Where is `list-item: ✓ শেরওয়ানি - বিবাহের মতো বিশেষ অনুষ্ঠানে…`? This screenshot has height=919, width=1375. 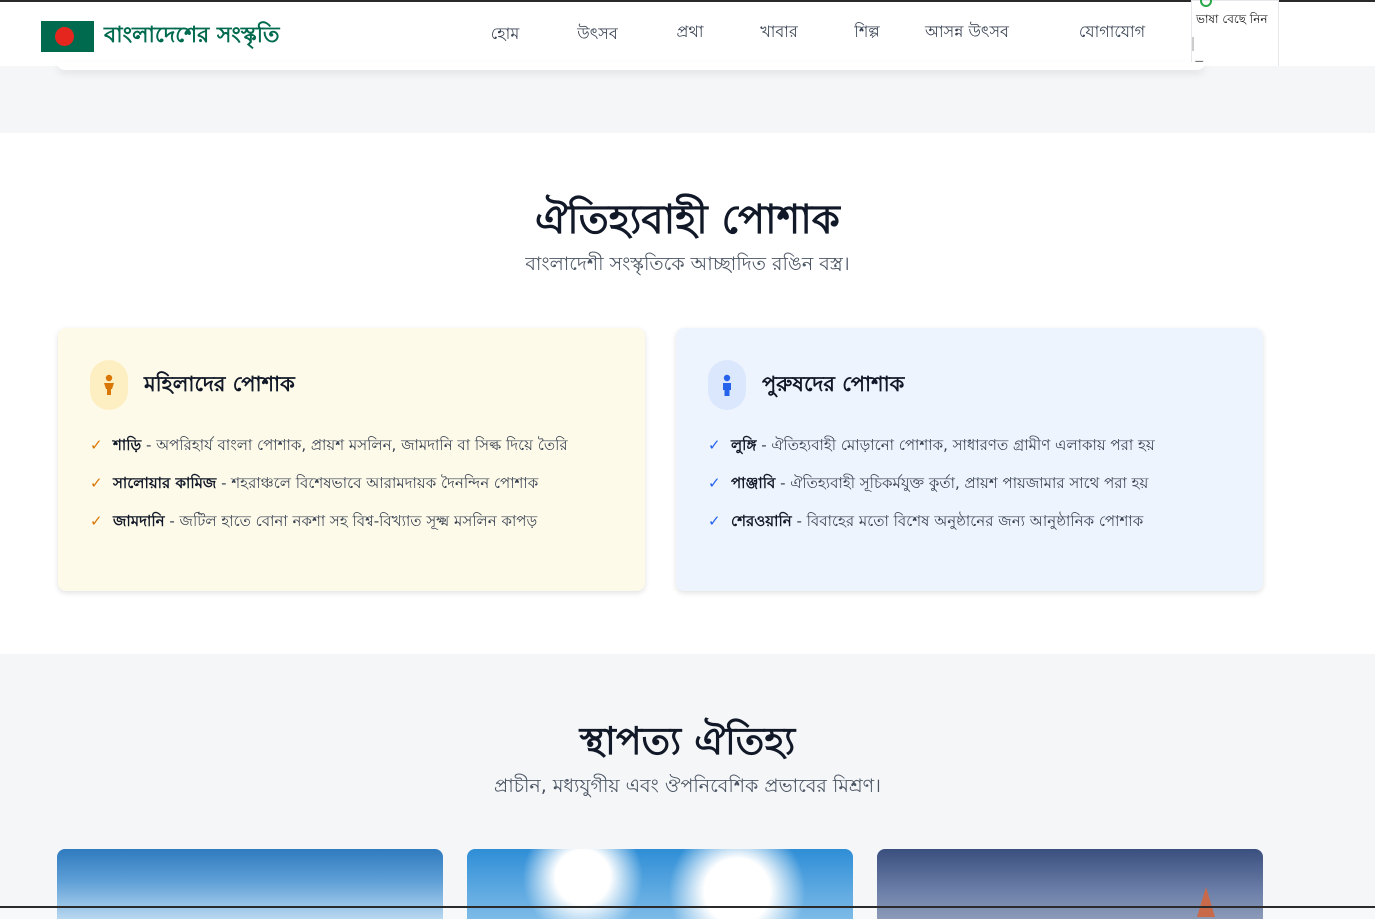
list-item: ✓ শেরওয়ানি - বিবাহের মতো বিশেষ অনুষ্ঠানে… is located at coordinates (968, 521).